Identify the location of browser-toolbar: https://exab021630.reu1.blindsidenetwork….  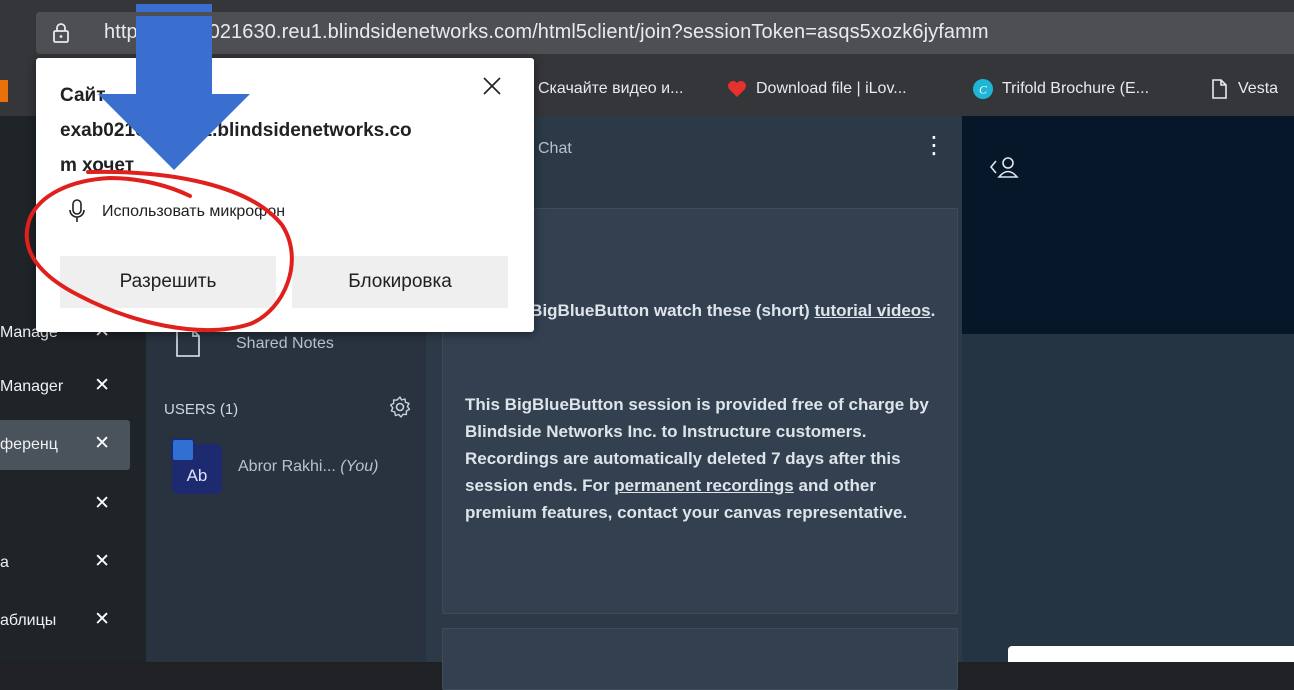
(647, 32).